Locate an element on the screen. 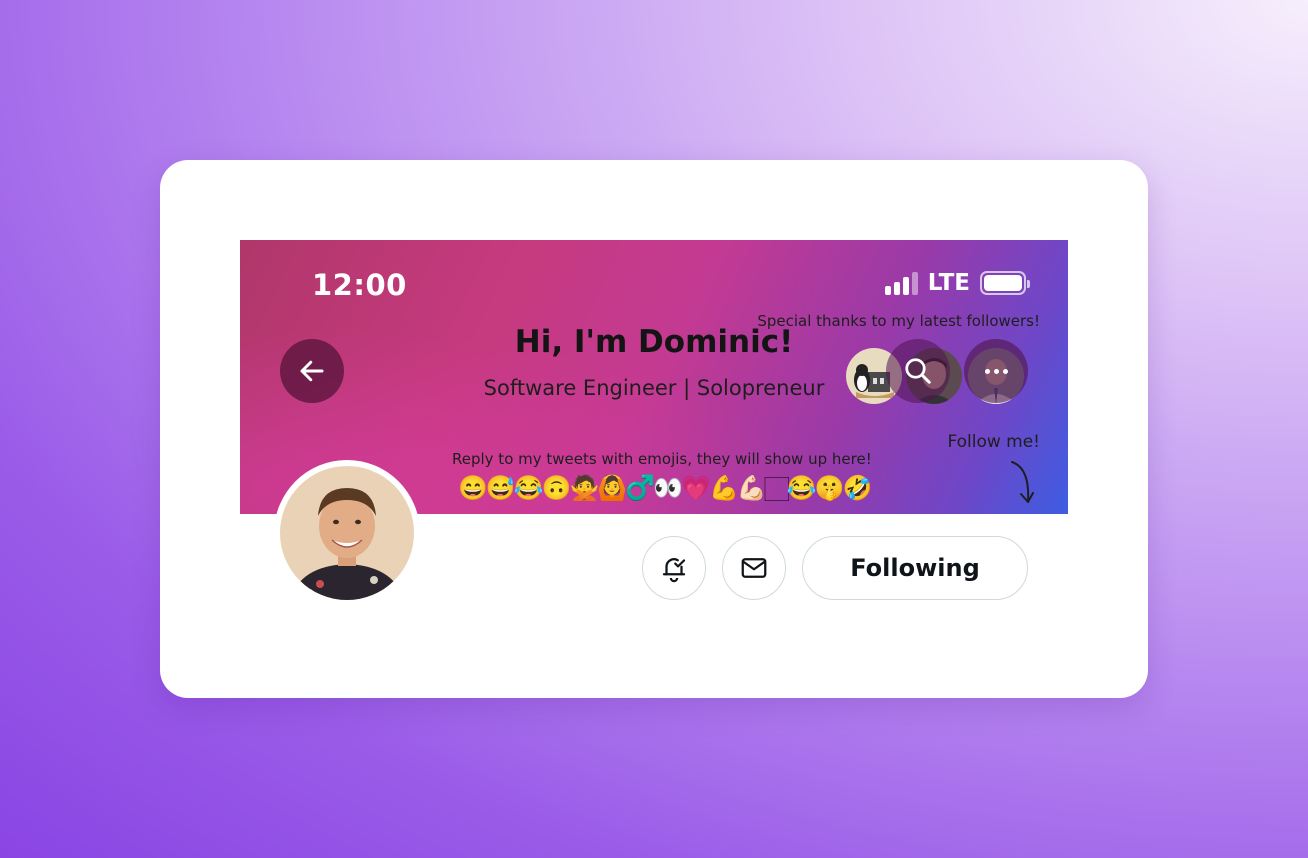 Image resolution: width=1308 pixels, height=858 pixels. search-button is located at coordinates (918, 371).